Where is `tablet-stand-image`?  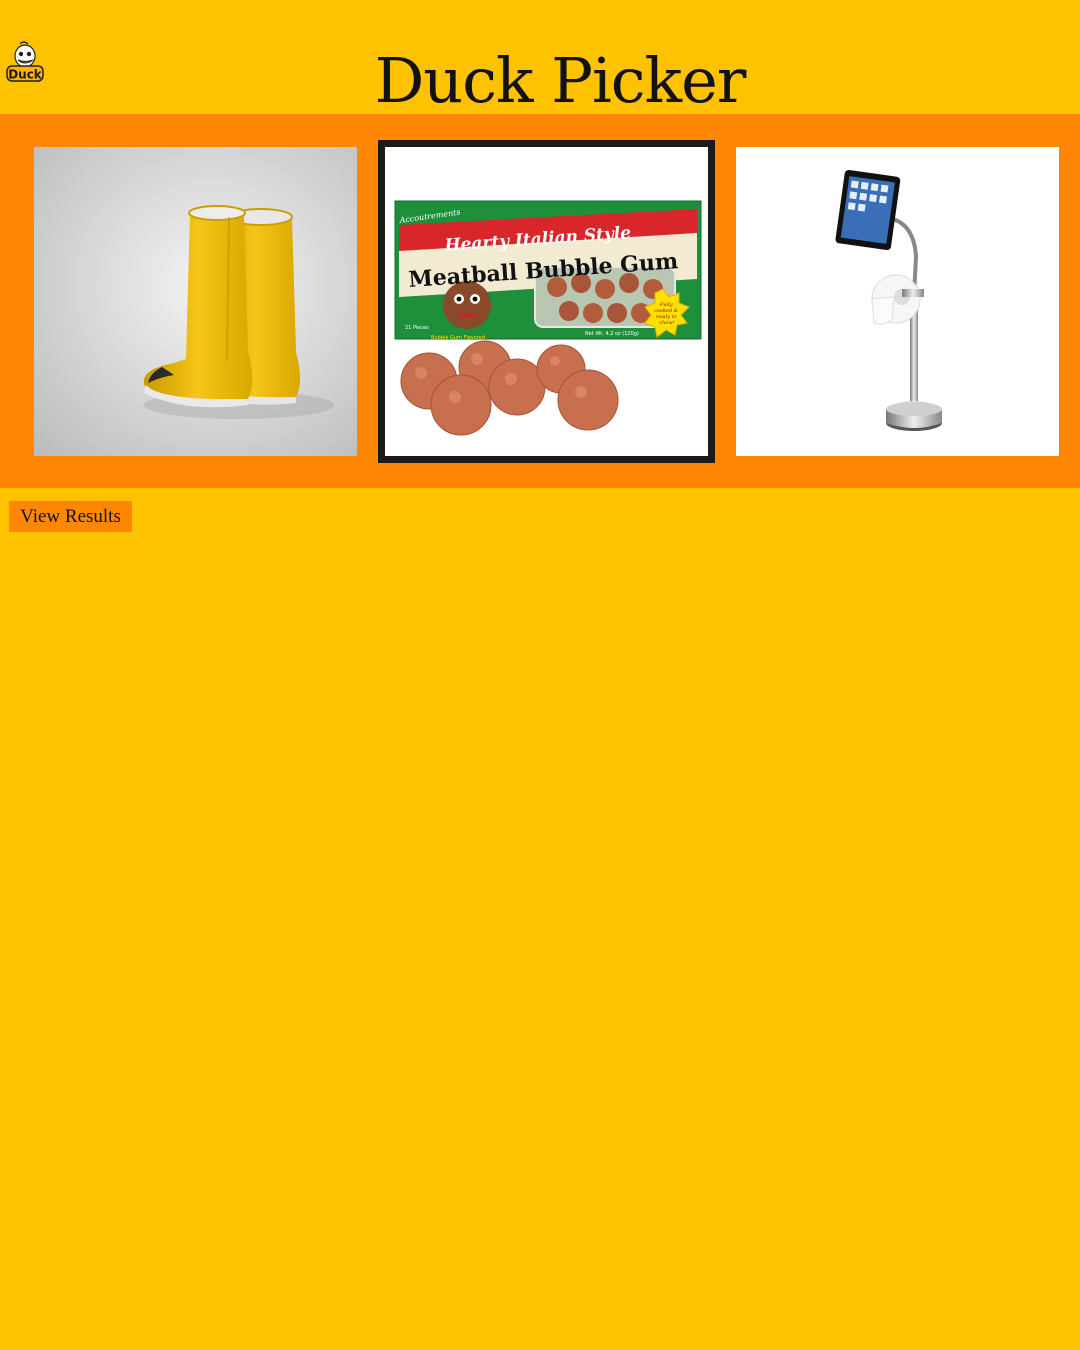
tablet-stand-image is located at coordinates (897, 301).